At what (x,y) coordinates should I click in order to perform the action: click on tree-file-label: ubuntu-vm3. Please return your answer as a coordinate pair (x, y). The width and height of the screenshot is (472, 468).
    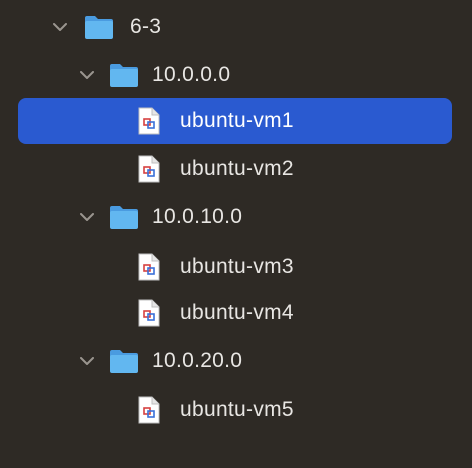
    Looking at the image, I should click on (237, 266).